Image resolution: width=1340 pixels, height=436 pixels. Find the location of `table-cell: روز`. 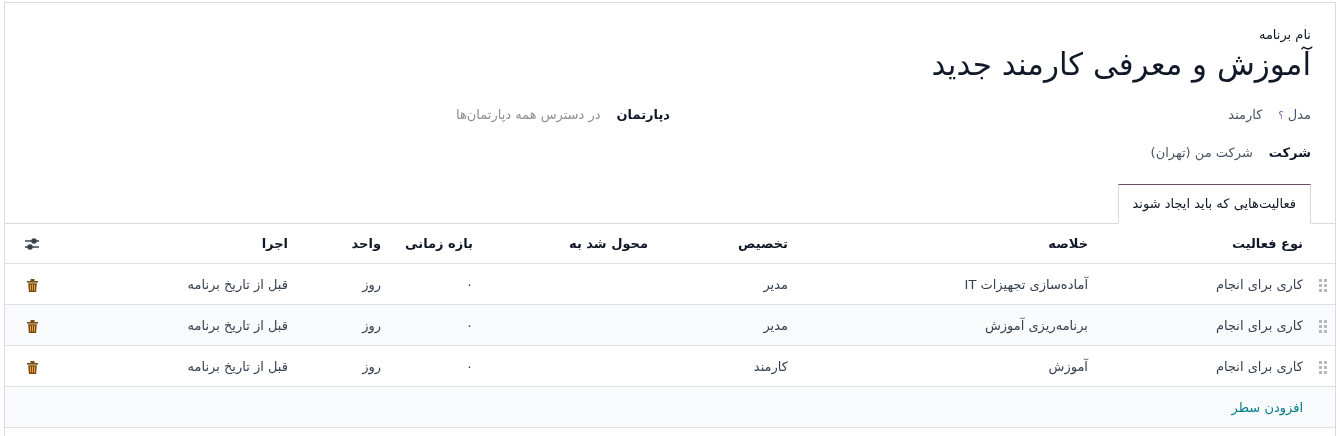

table-cell: روز is located at coordinates (342, 325).